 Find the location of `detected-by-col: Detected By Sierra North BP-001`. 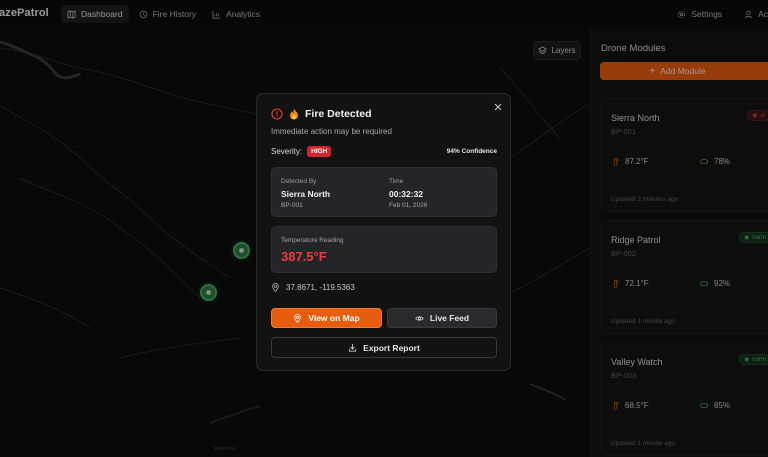

detected-by-col: Detected By Sierra North BP-001 is located at coordinates (305, 193).